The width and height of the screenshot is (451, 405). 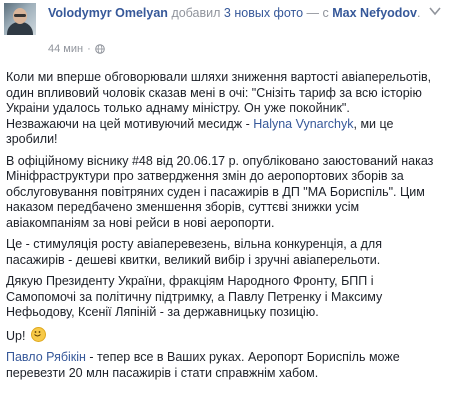 What do you see at coordinates (16, 335) in the screenshot?
I see `paragraph-5-text: Up!` at bounding box center [16, 335].